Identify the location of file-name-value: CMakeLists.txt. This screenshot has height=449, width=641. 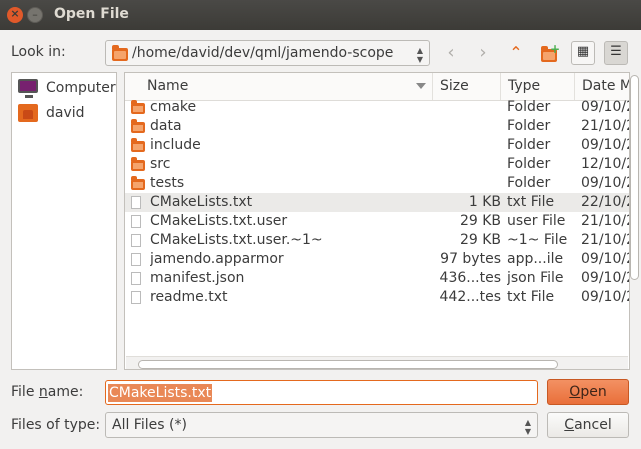
(160, 393).